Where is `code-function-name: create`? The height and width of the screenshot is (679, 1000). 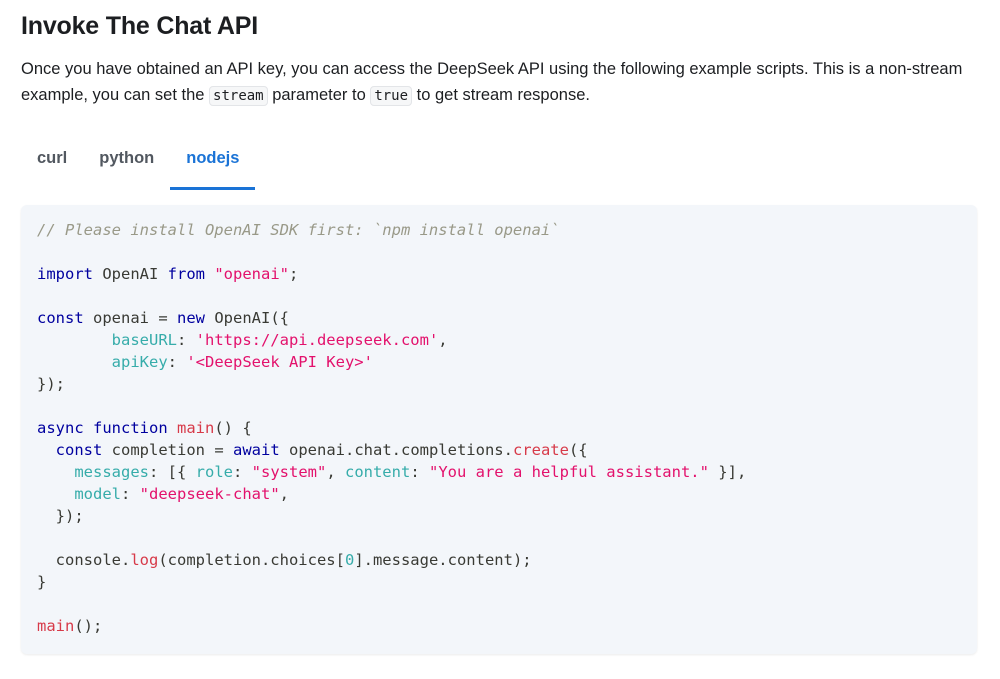
code-function-name: create is located at coordinates (540, 450).